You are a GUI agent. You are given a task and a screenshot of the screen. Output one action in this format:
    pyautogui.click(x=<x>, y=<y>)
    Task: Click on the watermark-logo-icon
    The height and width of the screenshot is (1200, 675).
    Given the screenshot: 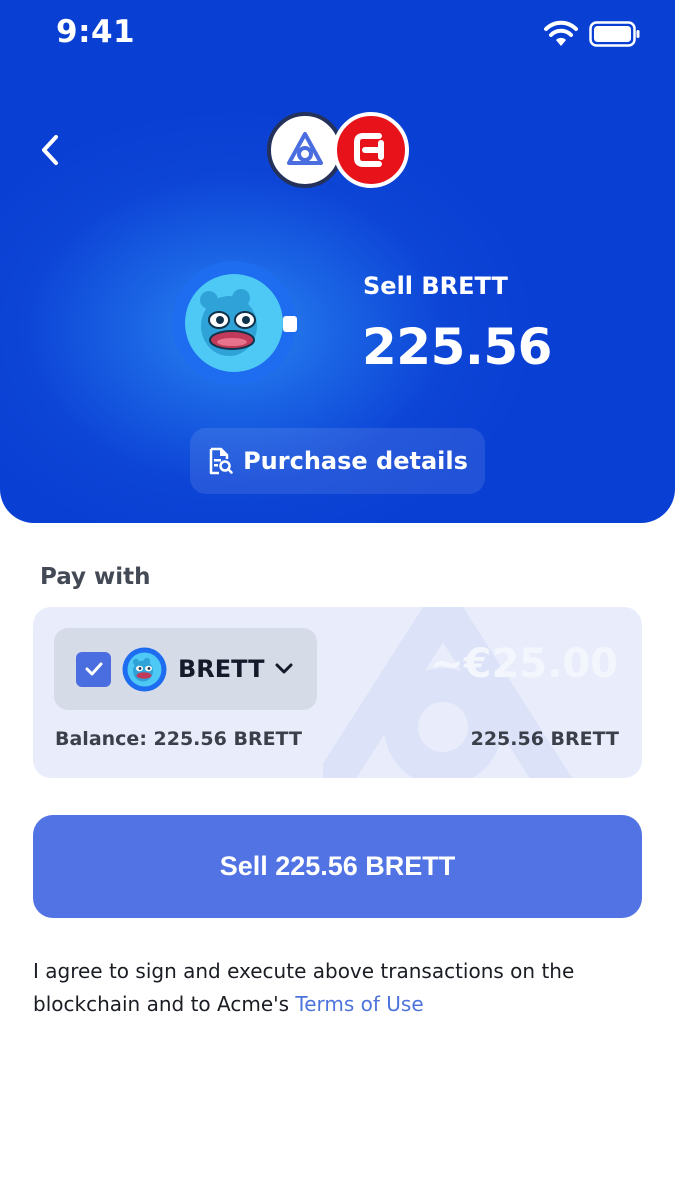 What is the action you would take?
    pyautogui.click(x=448, y=692)
    